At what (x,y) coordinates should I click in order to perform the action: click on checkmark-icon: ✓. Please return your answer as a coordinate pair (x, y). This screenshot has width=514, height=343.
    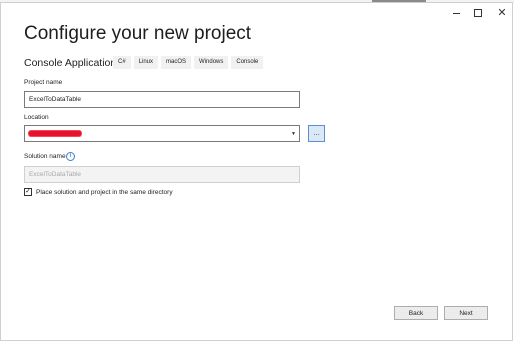
    Looking at the image, I should click on (28, 191).